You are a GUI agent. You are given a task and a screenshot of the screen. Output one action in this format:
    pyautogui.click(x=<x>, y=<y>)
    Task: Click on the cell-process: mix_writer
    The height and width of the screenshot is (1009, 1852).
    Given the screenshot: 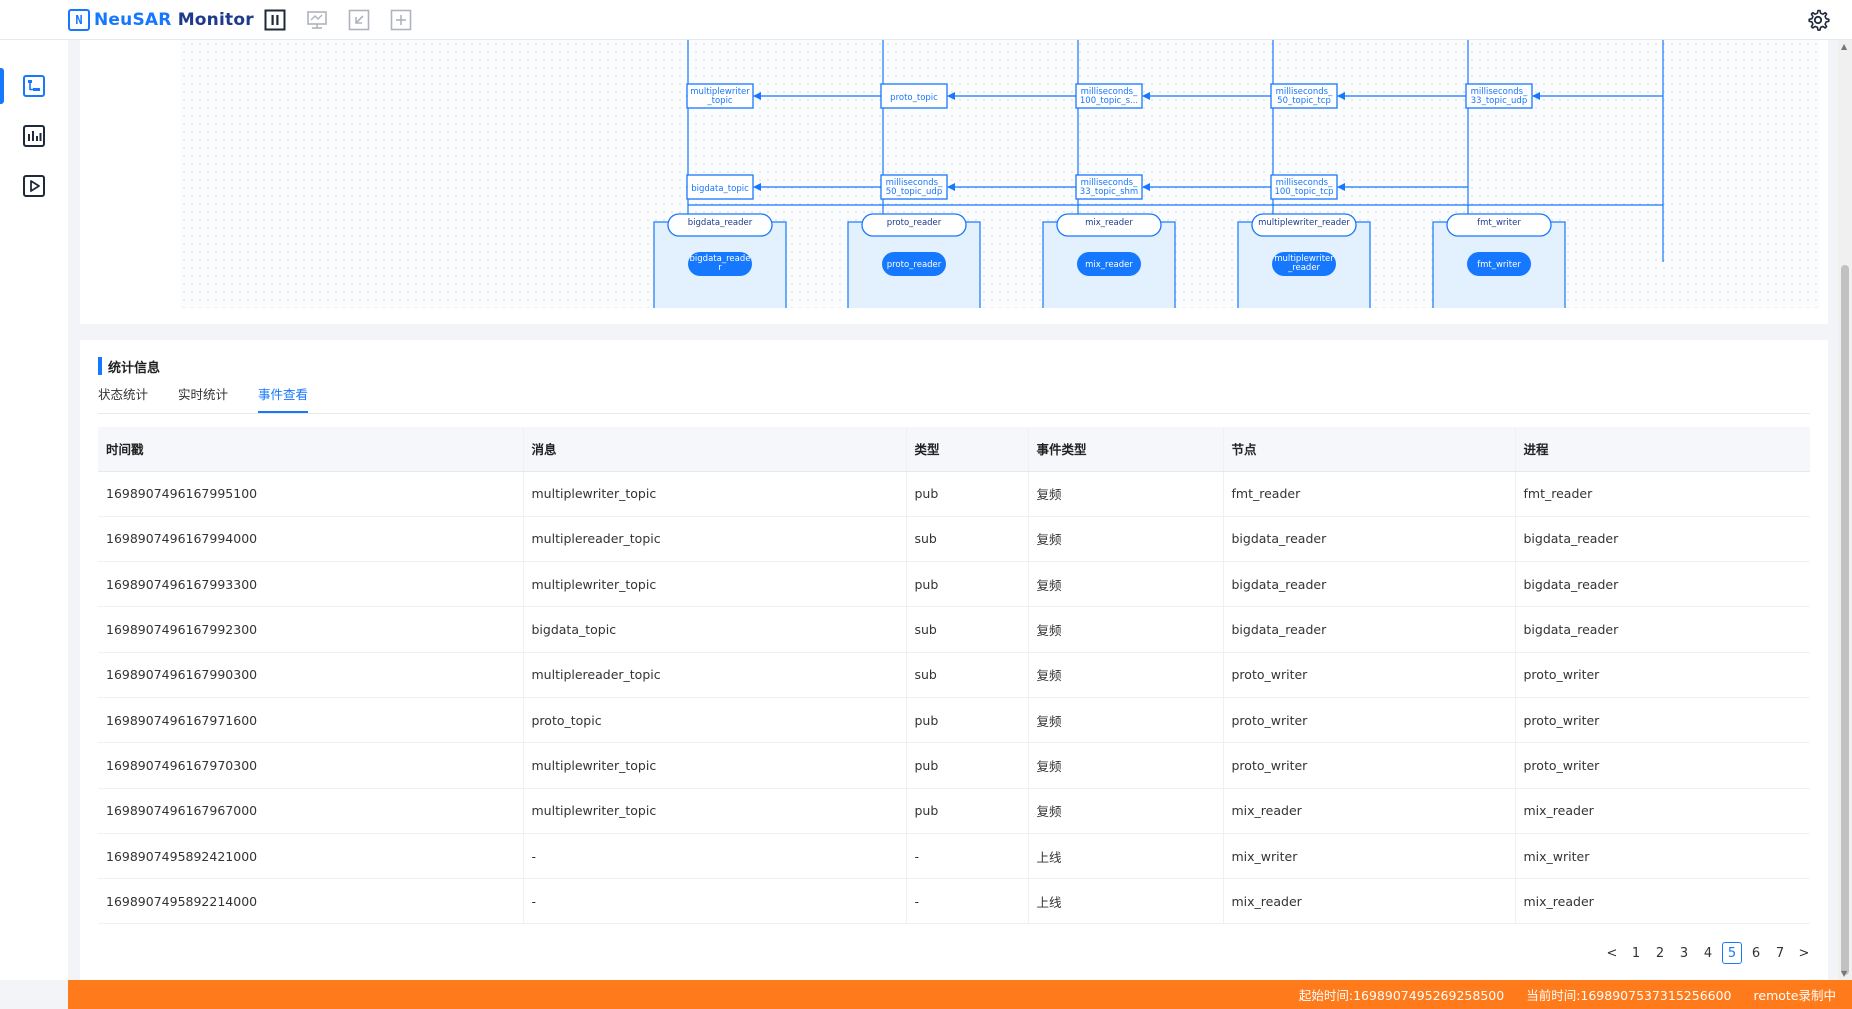 What is the action you would take?
    pyautogui.click(x=1662, y=856)
    